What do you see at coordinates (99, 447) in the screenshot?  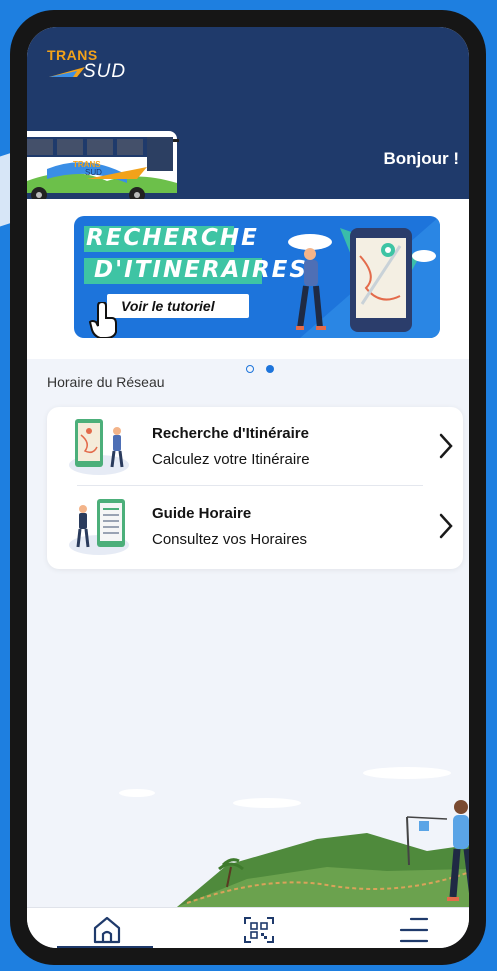 I see `map-search-icon` at bounding box center [99, 447].